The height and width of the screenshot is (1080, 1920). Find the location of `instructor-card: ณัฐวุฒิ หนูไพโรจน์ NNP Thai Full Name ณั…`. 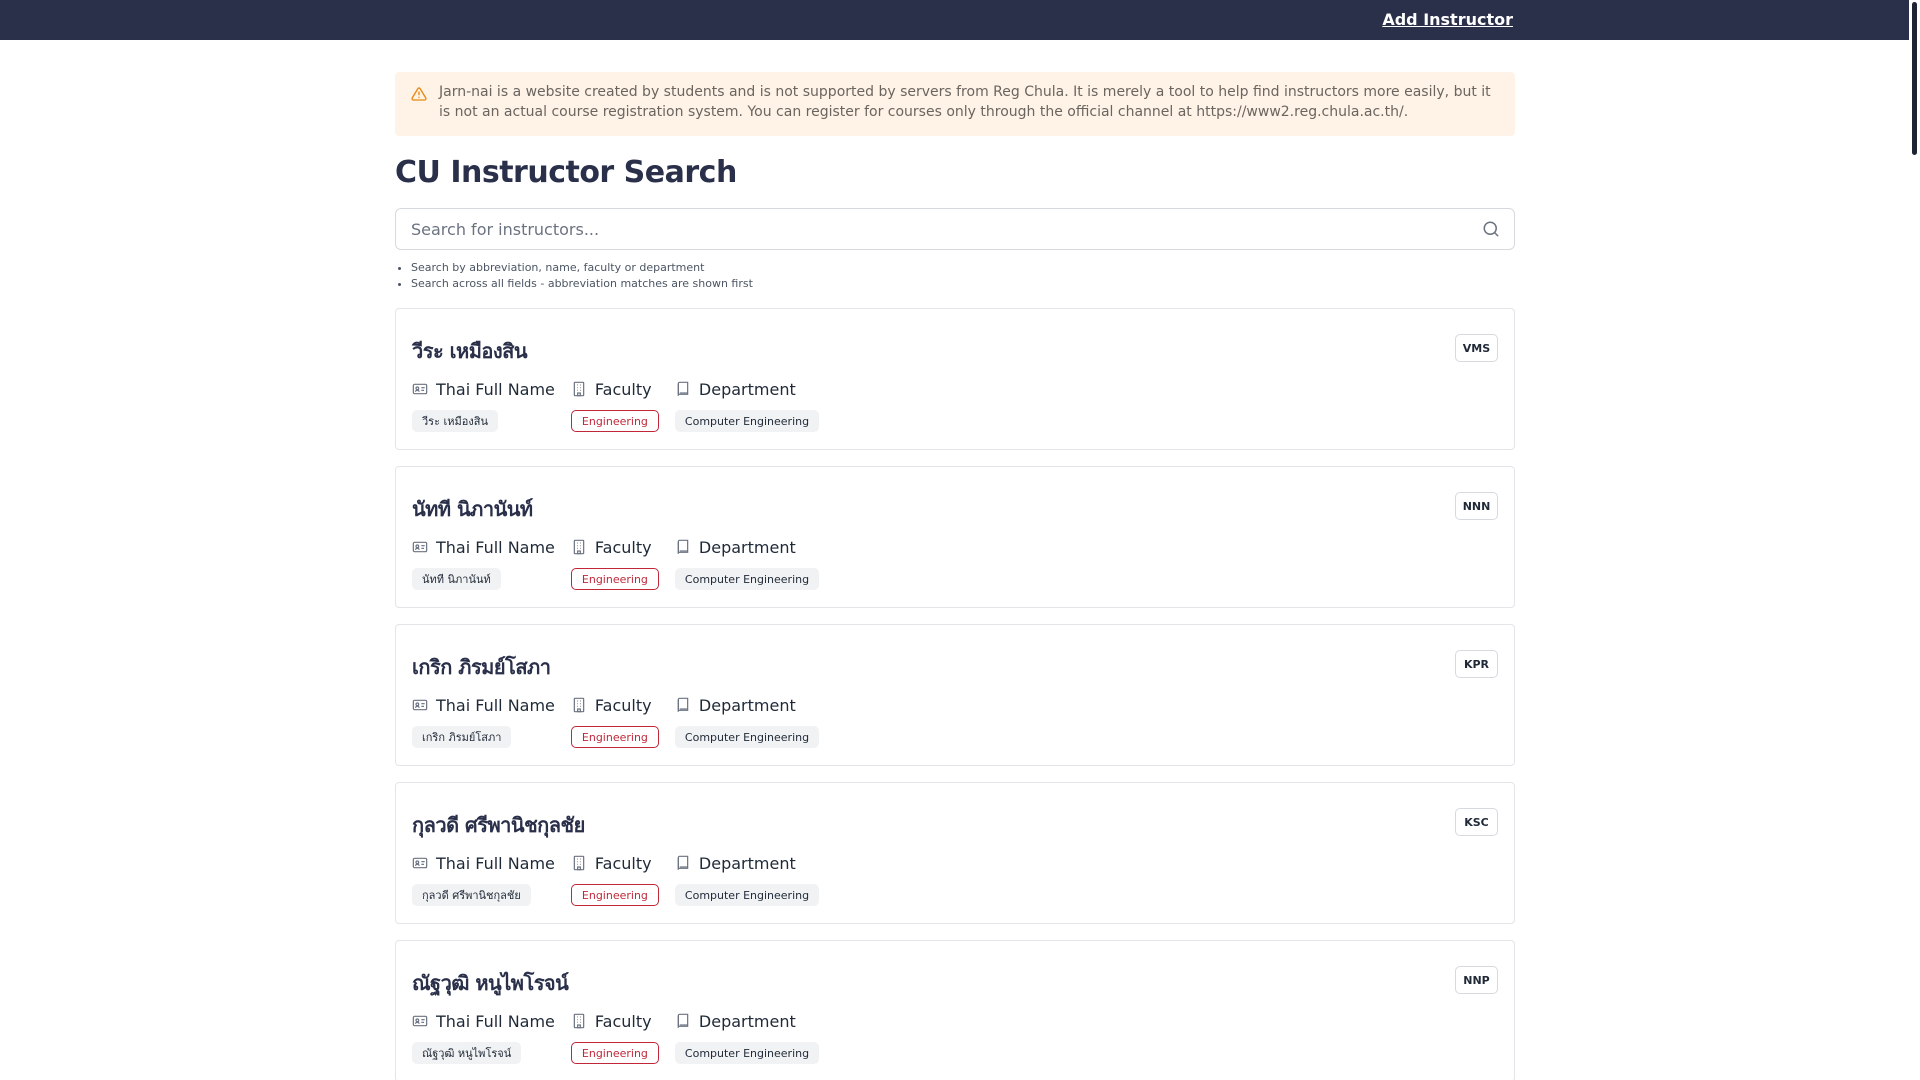

instructor-card: ณัฐวุฒิ หนูไพโรจน์ NNP Thai Full Name ณั… is located at coordinates (955, 1010).